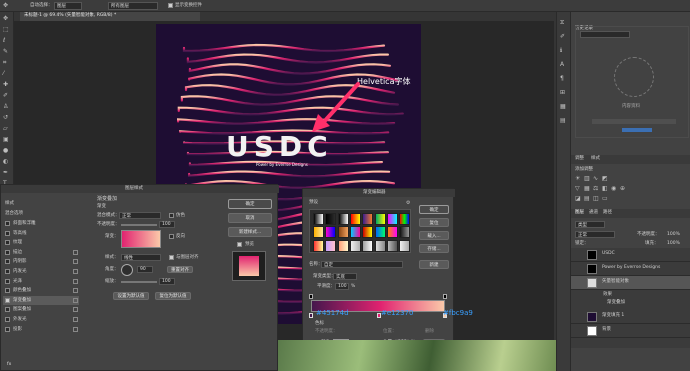  What do you see at coordinates (595, 189) in the screenshot?
I see `balance-icon: ⚖` at bounding box center [595, 189].